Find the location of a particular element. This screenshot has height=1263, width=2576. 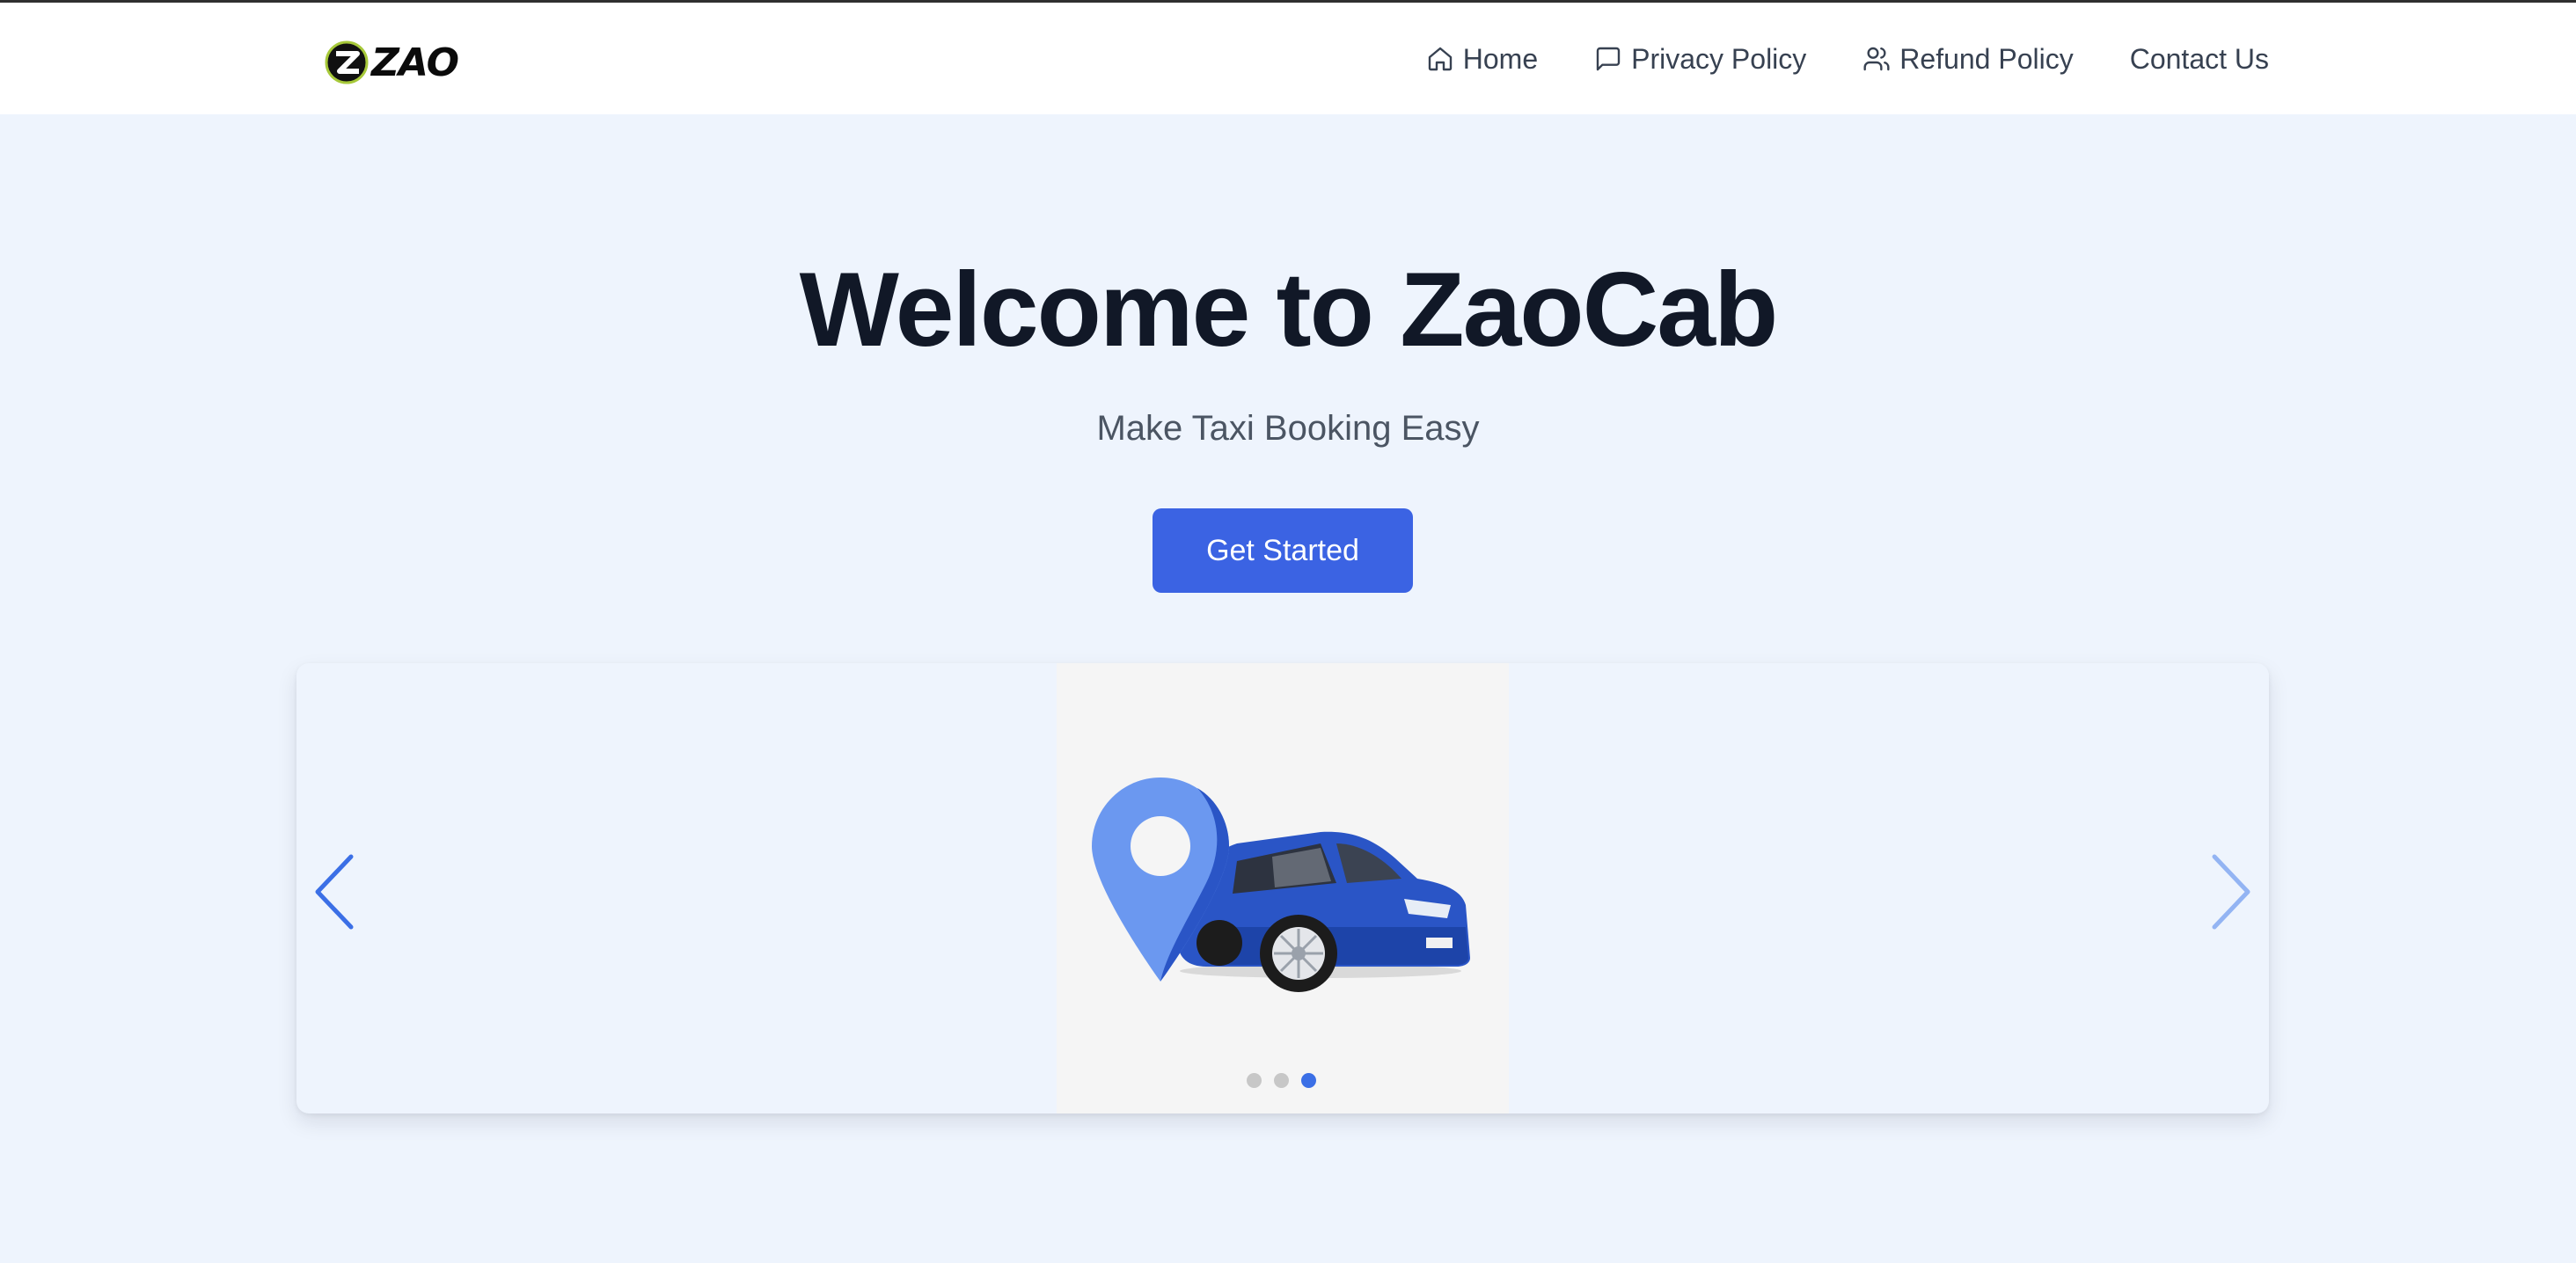

nav-item-label: Privacy Policy is located at coordinates (1719, 58).